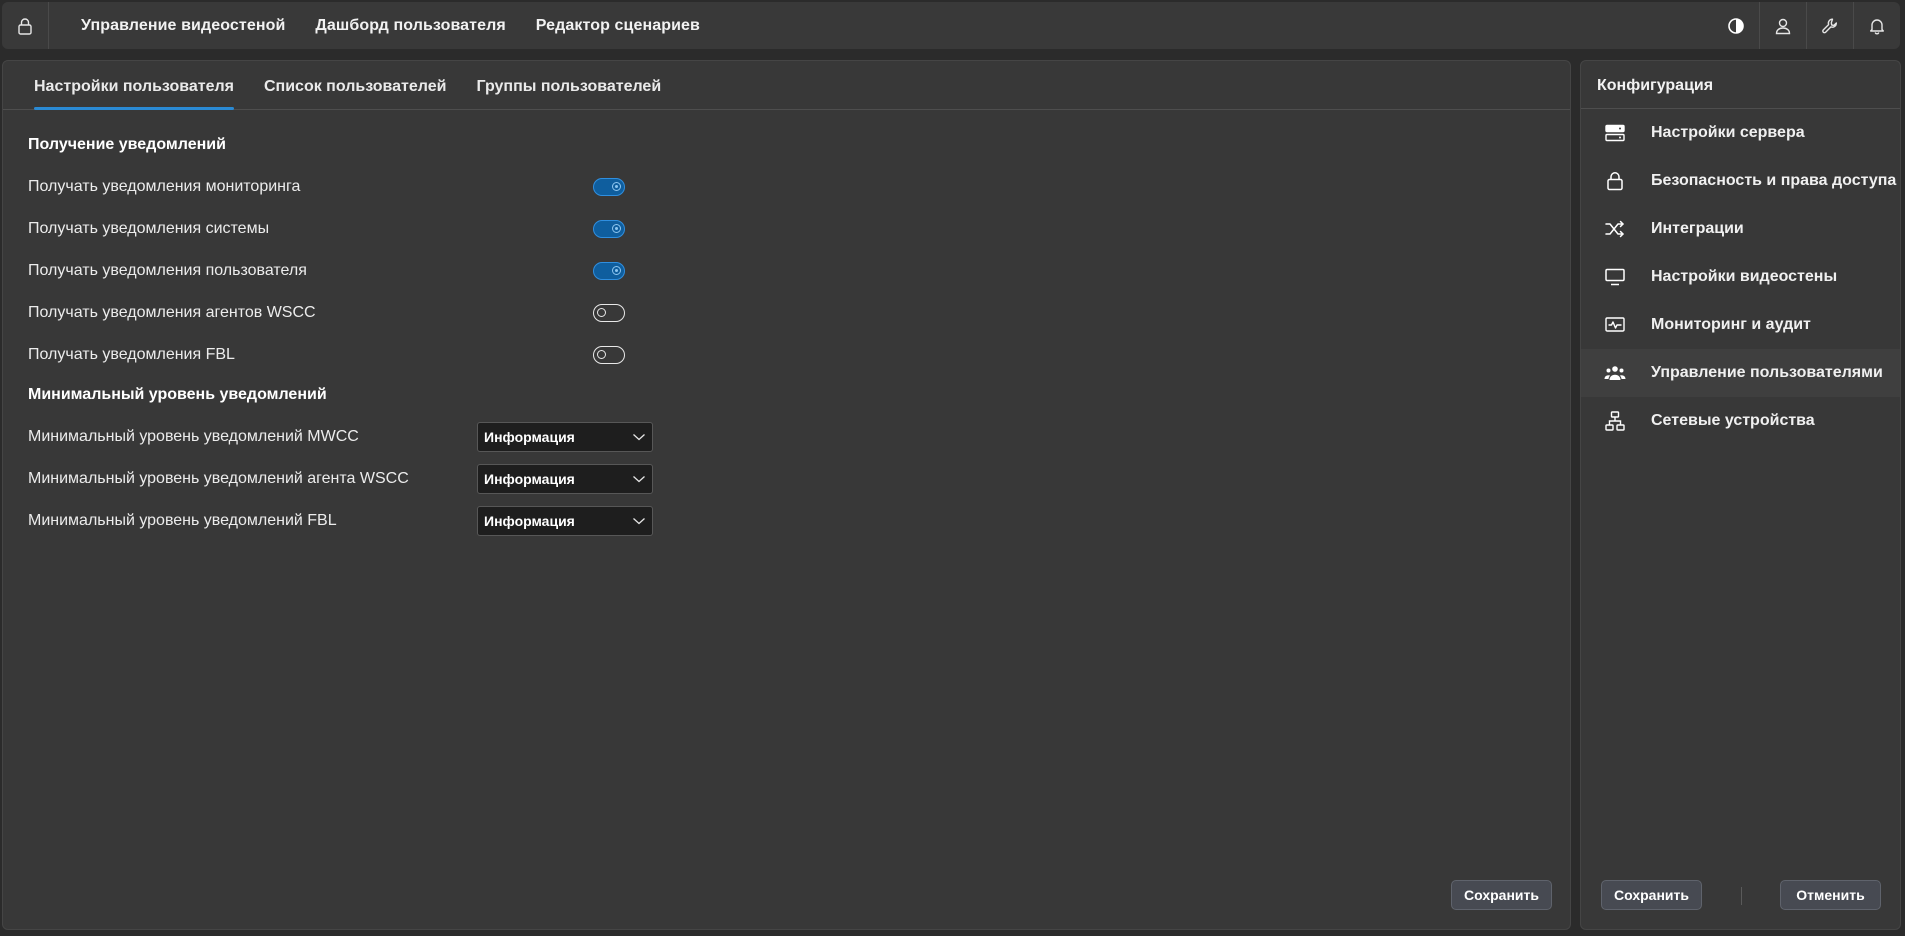  I want to click on select-level-mwcc: Информация, so click(565, 437).